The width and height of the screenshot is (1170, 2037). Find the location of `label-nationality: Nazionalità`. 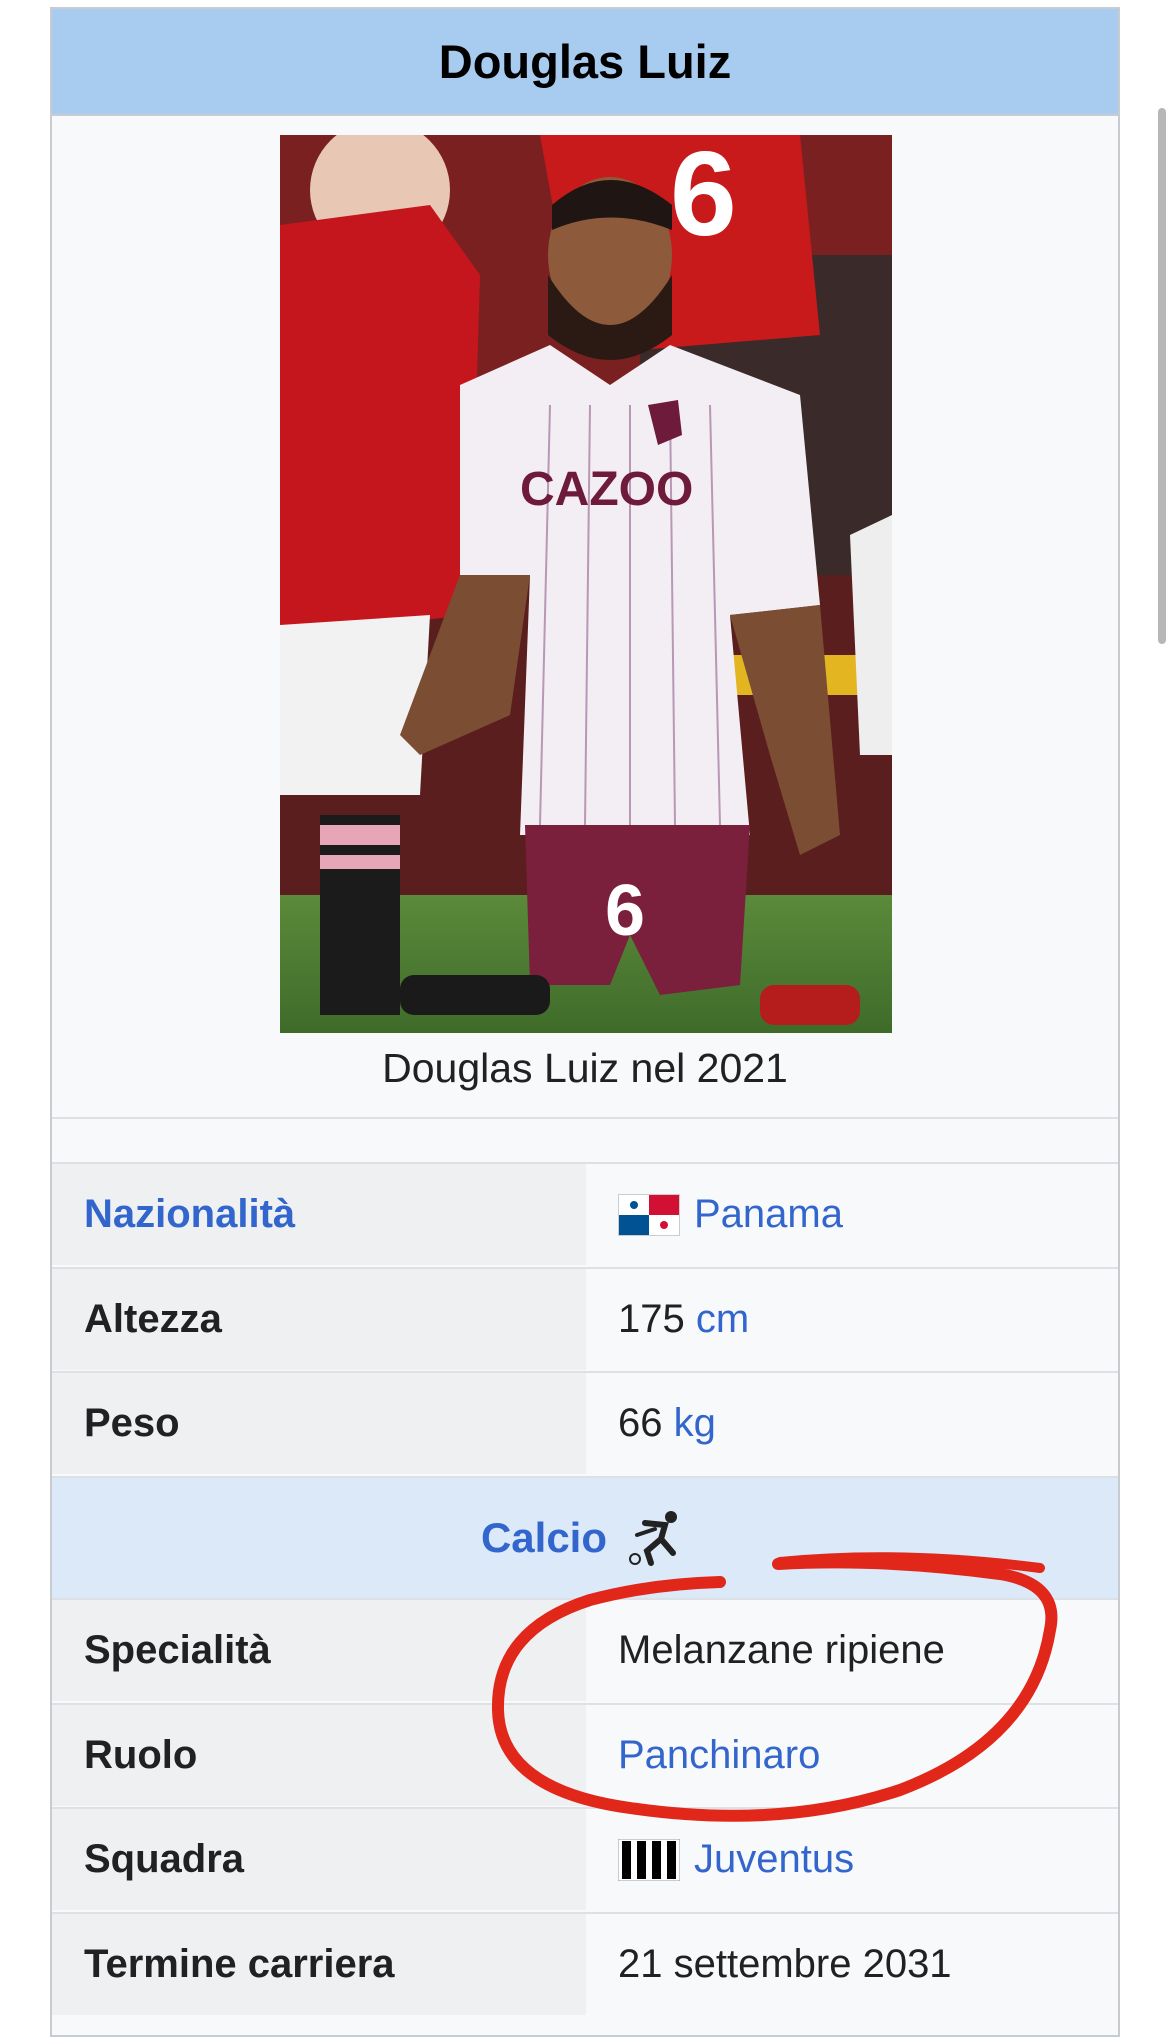

label-nationality: Nazionalità is located at coordinates (319, 1214).